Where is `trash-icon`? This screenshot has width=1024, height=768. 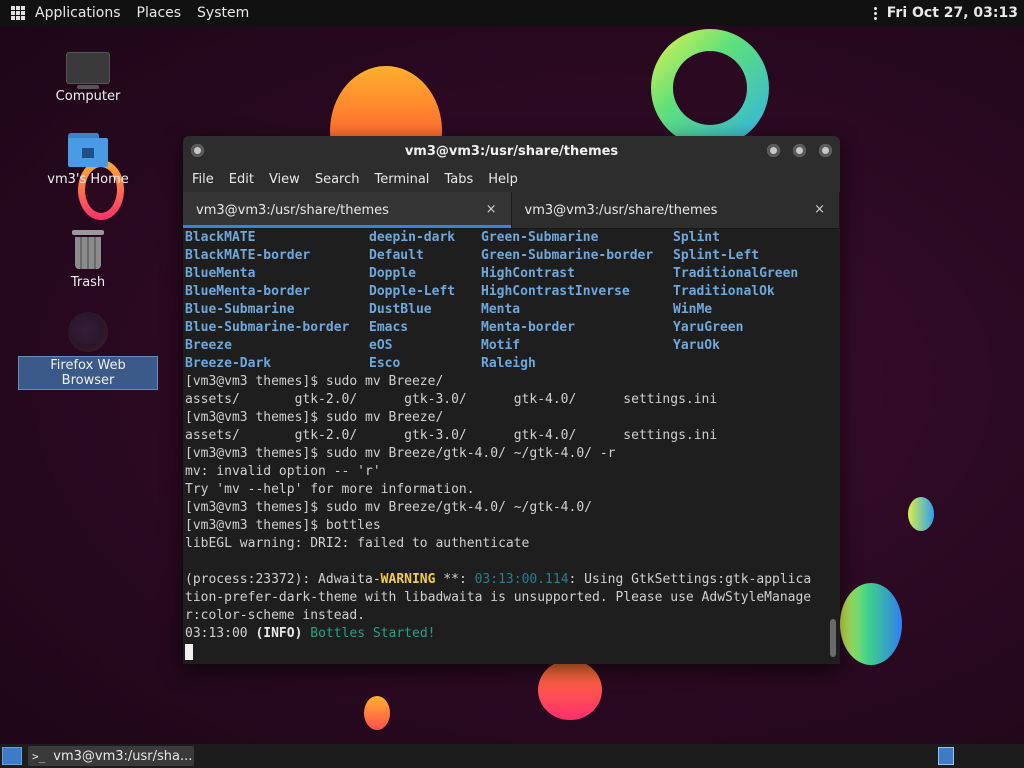
trash-icon is located at coordinates (88, 250).